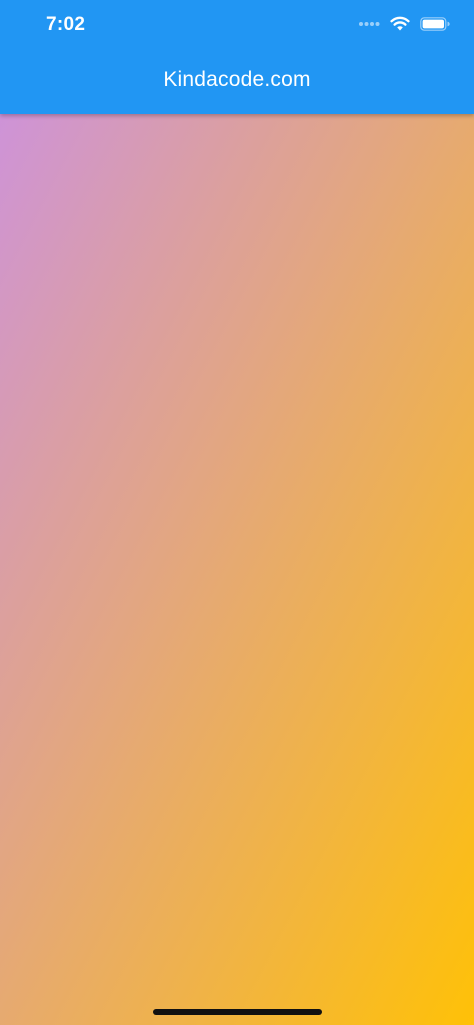 The image size is (474, 1025). What do you see at coordinates (237, 57) in the screenshot?
I see `app-bar: 7:02 Kindacode.com` at bounding box center [237, 57].